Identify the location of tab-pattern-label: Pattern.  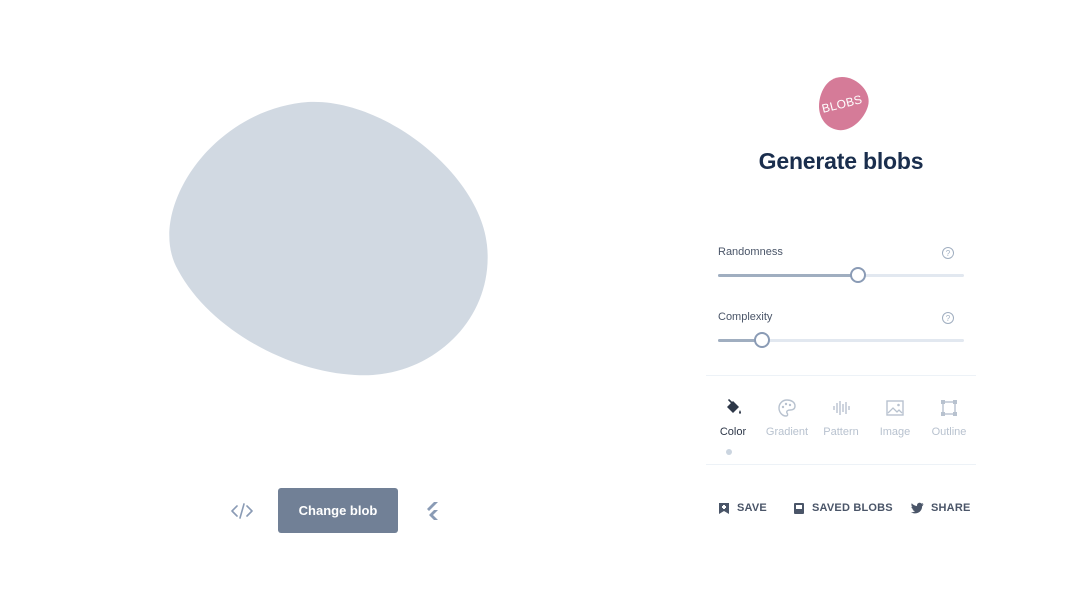
(841, 432).